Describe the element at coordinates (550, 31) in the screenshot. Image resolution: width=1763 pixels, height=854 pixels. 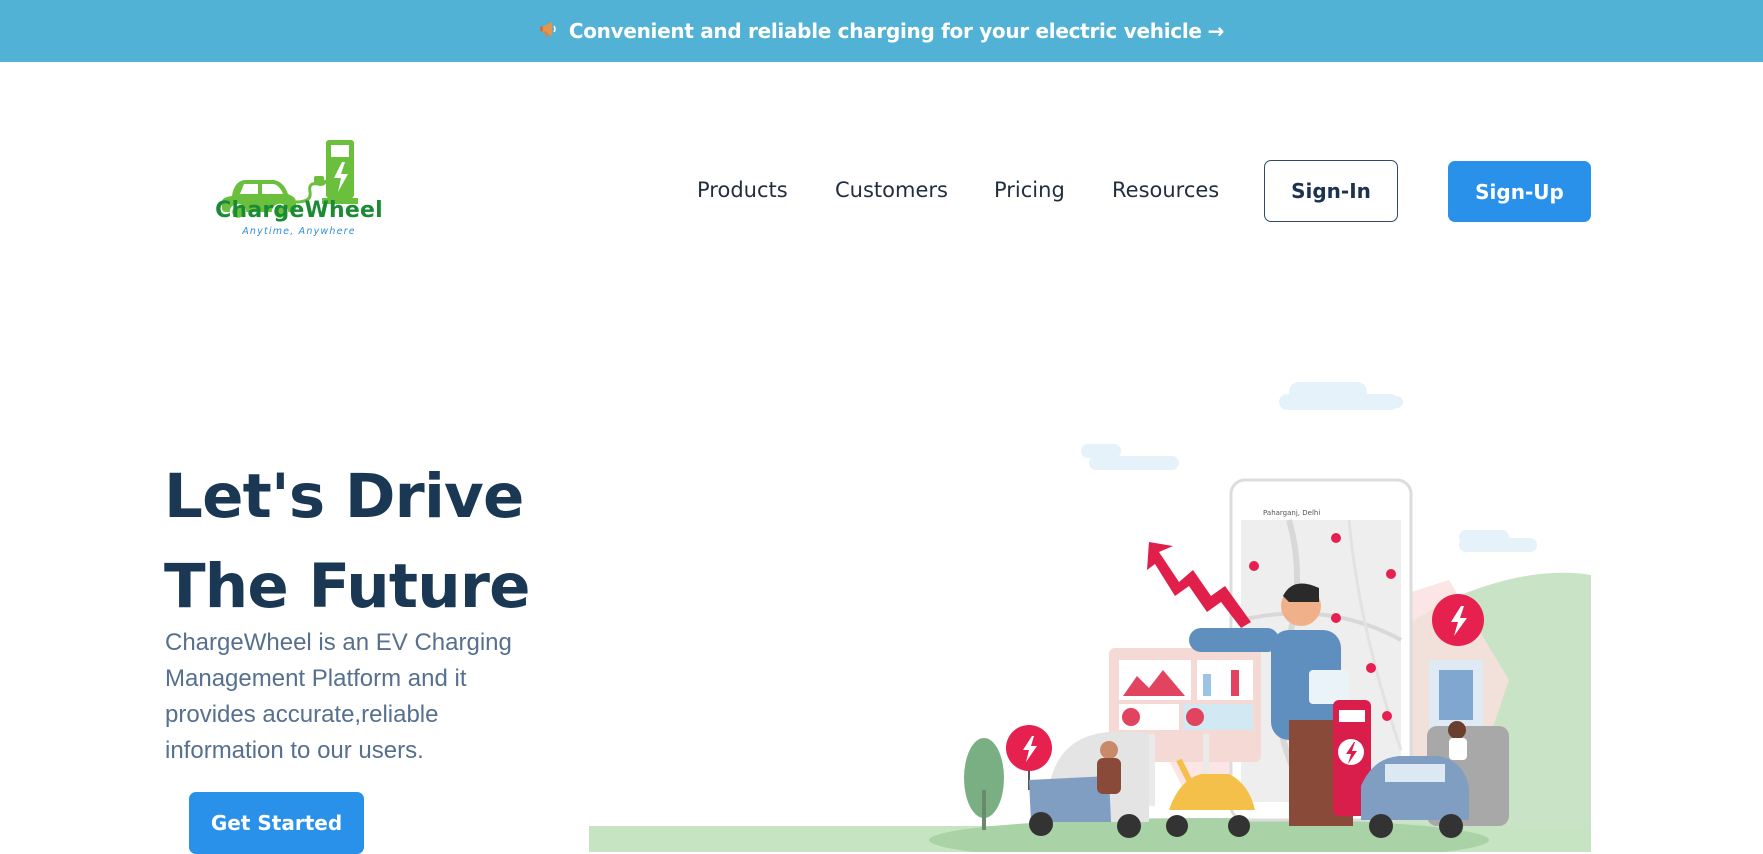
I see `megaphone-icon` at that location.